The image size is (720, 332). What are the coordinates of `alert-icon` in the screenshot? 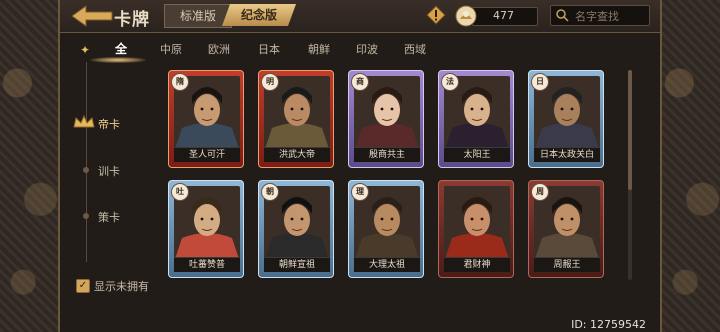 It's located at (436, 15).